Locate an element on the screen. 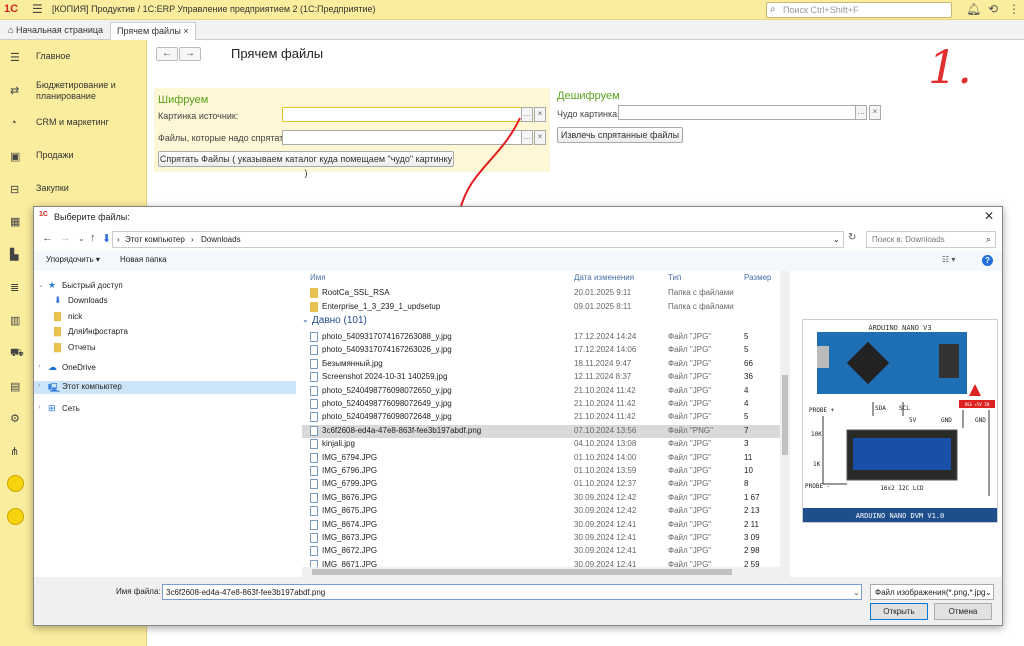 The width and height of the screenshot is (1024, 646). file-row: IMG_6799.JPG 01.10.2024 12:37 Файл "JPG" 8 is located at coordinates (541, 484).